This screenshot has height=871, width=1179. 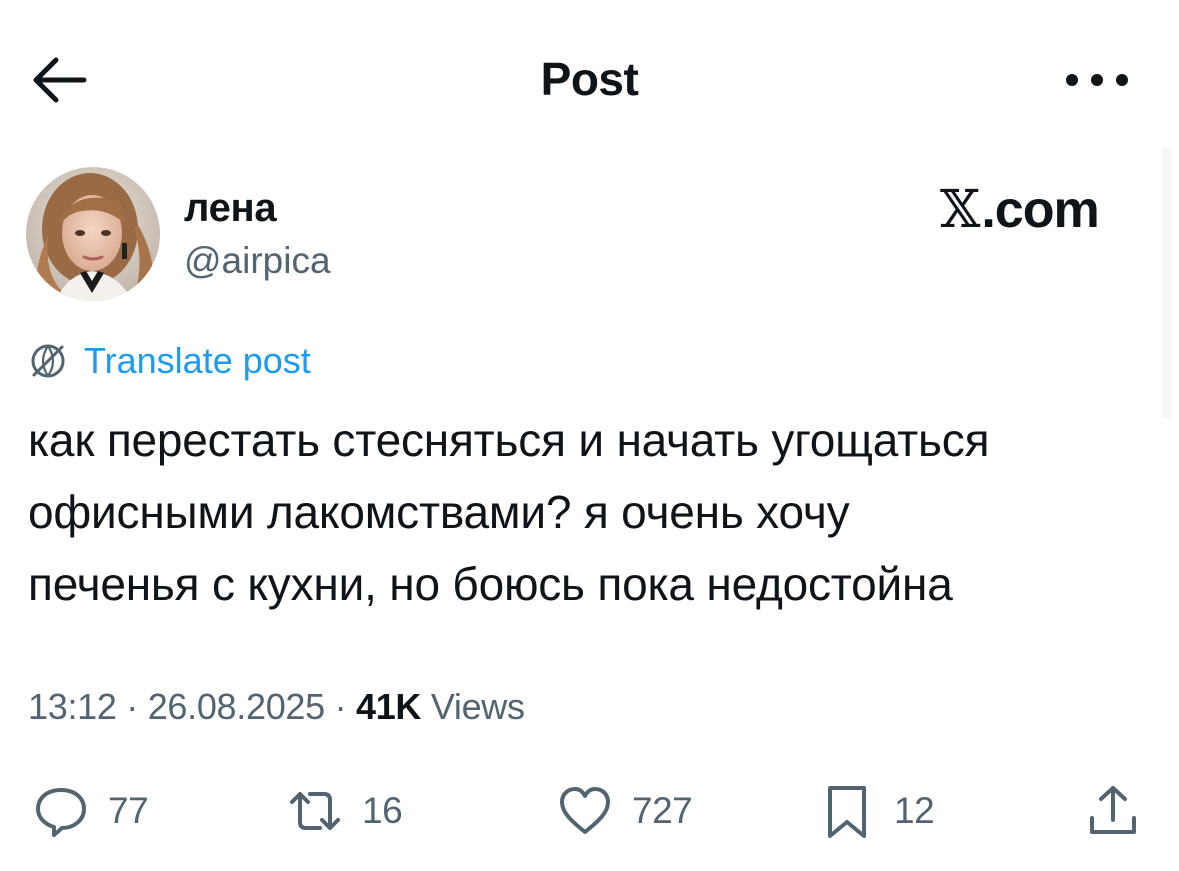 What do you see at coordinates (960, 210) in the screenshot?
I see `x-logo-glyph: 𝕏` at bounding box center [960, 210].